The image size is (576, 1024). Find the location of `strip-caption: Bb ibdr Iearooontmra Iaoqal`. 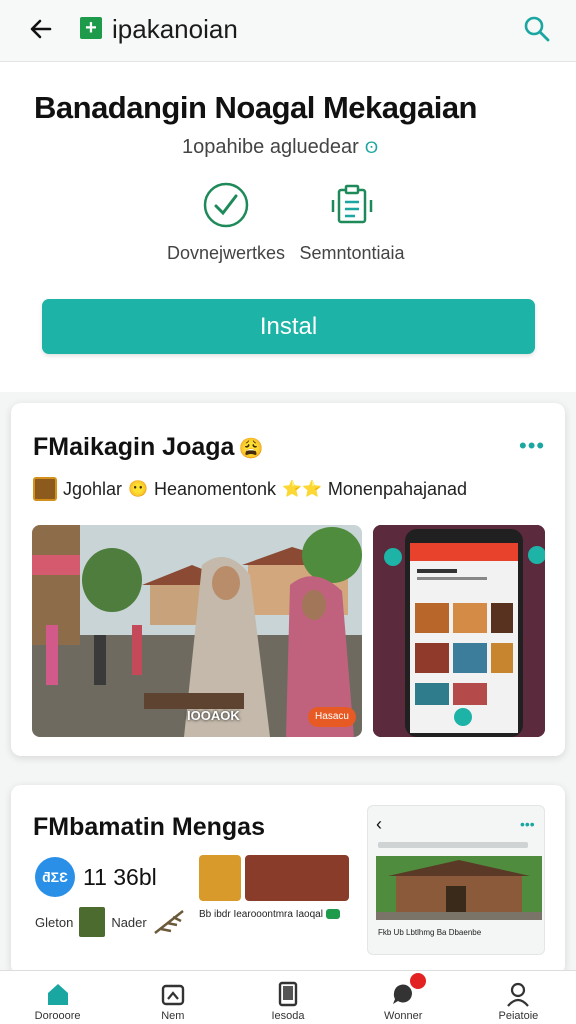

strip-caption: Bb ibdr Iearooontmra Iaoqal is located at coordinates (269, 914).